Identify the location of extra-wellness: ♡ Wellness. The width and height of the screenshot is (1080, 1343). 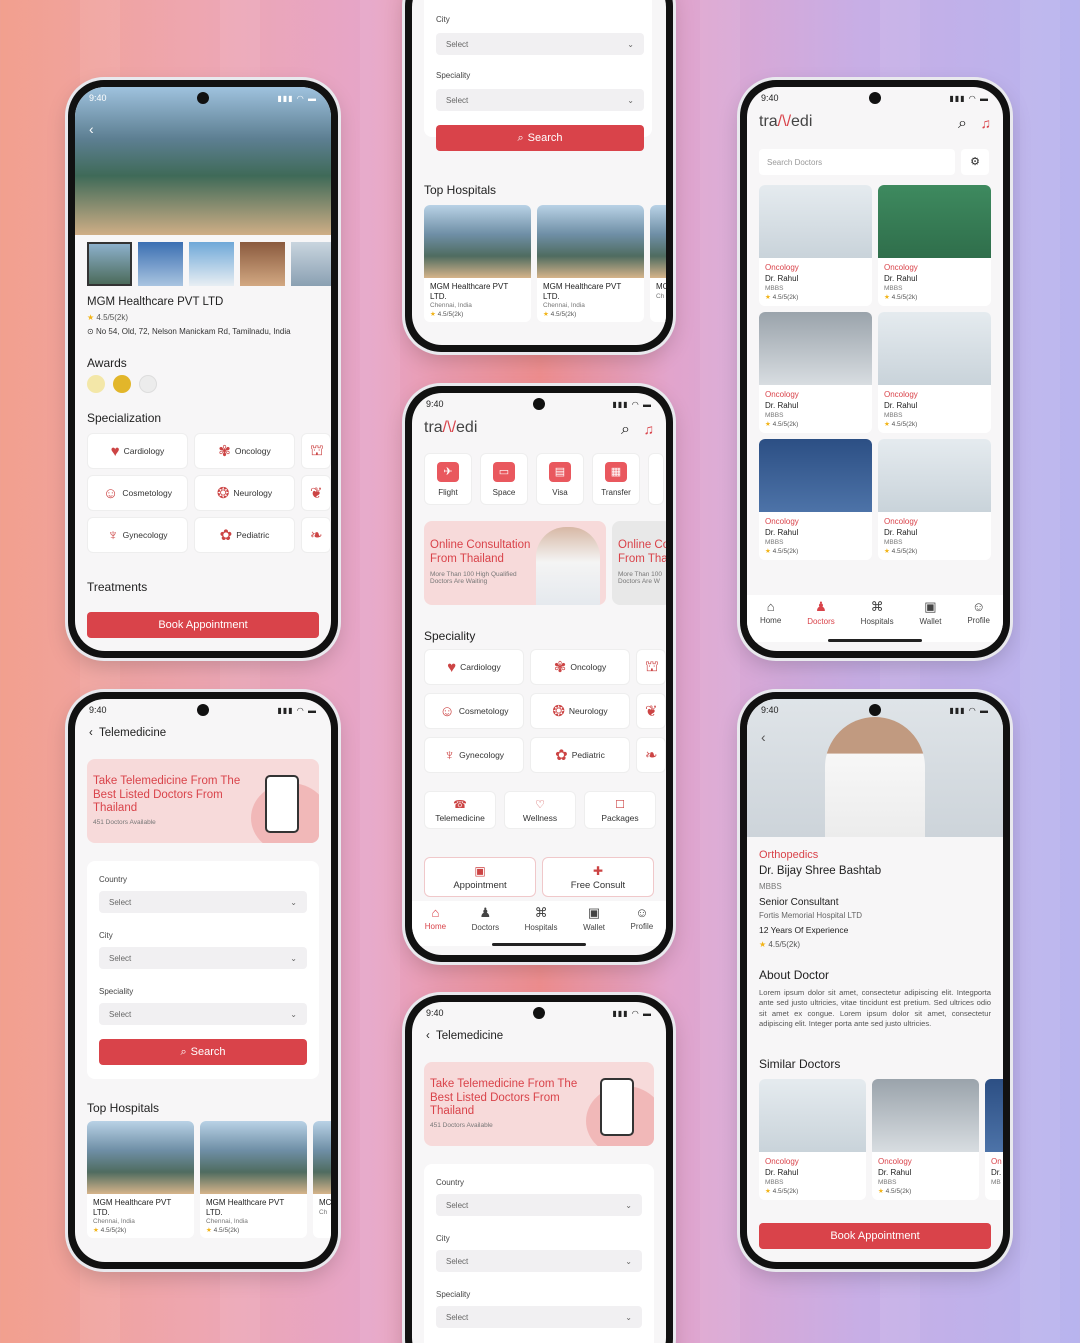
(540, 810).